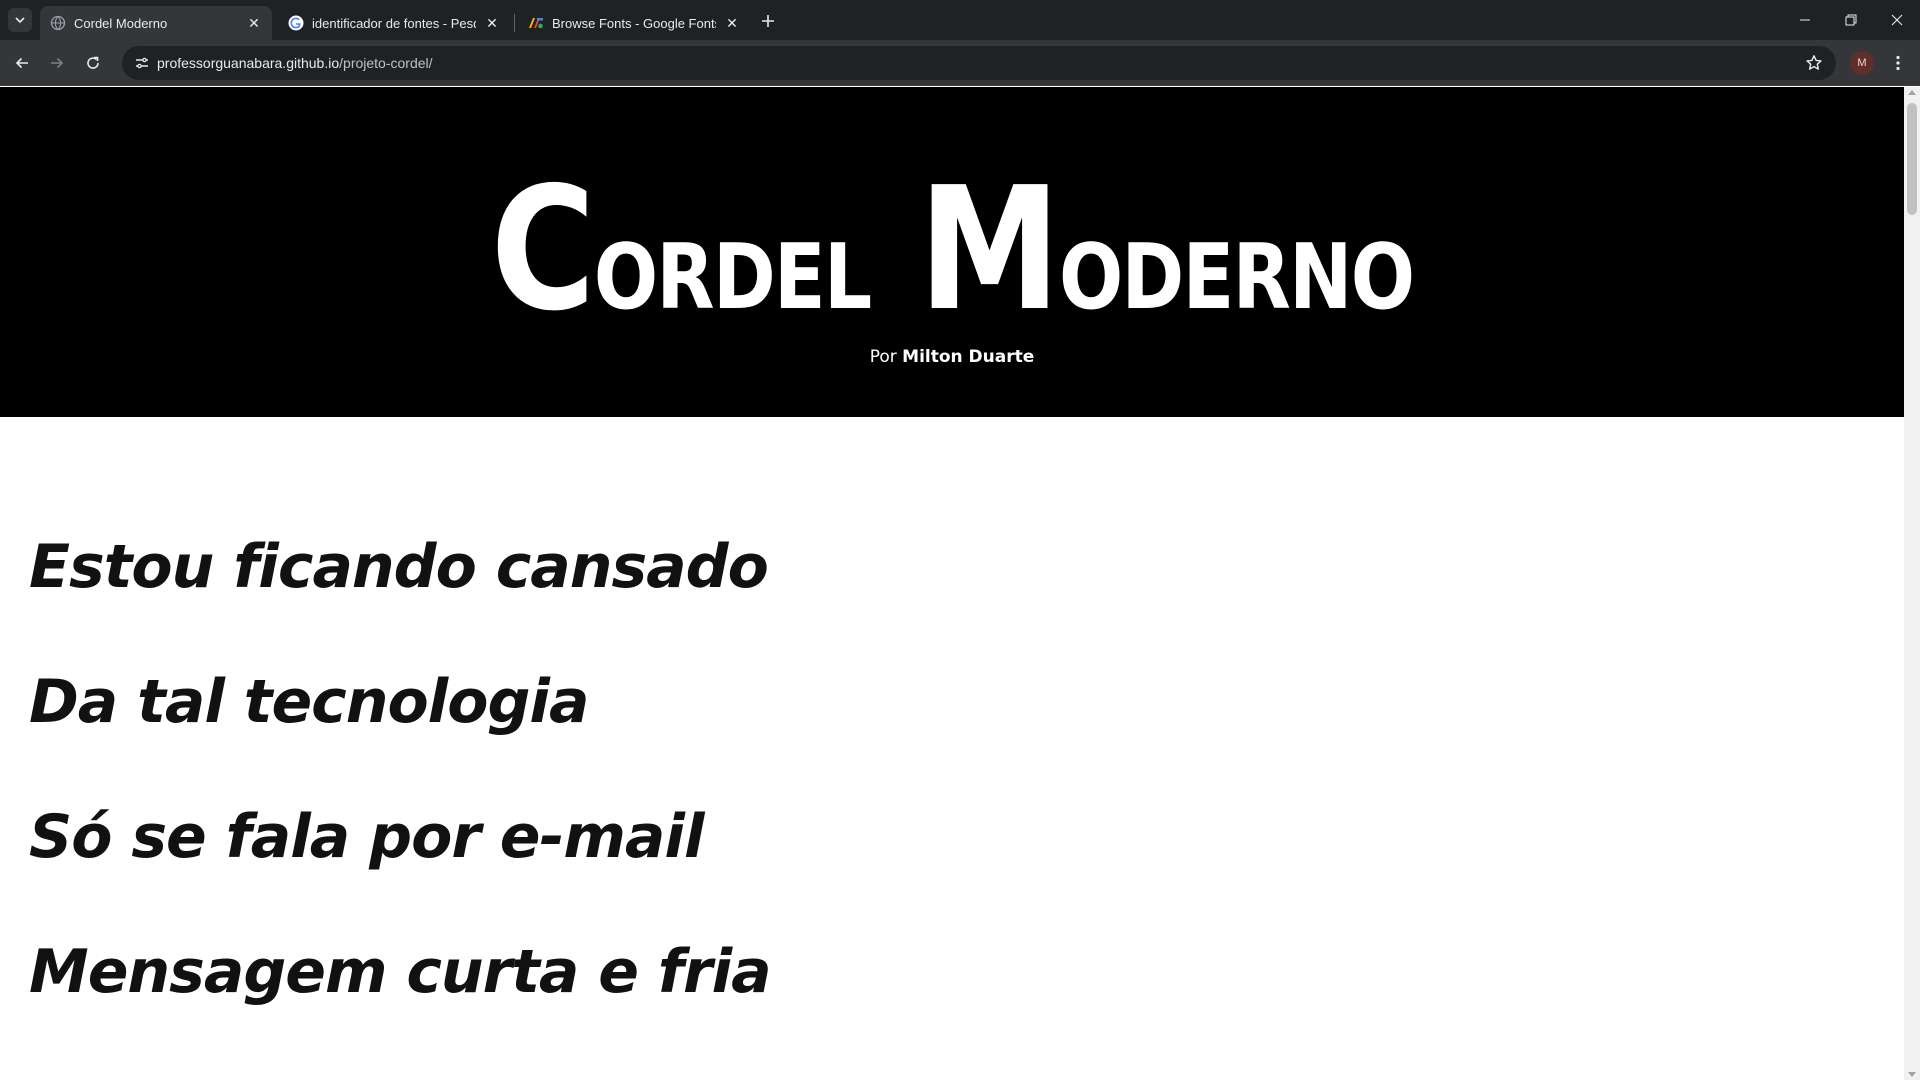 This screenshot has width=1920, height=1080. What do you see at coordinates (989, 250) in the screenshot?
I see `title-initial-m: M` at bounding box center [989, 250].